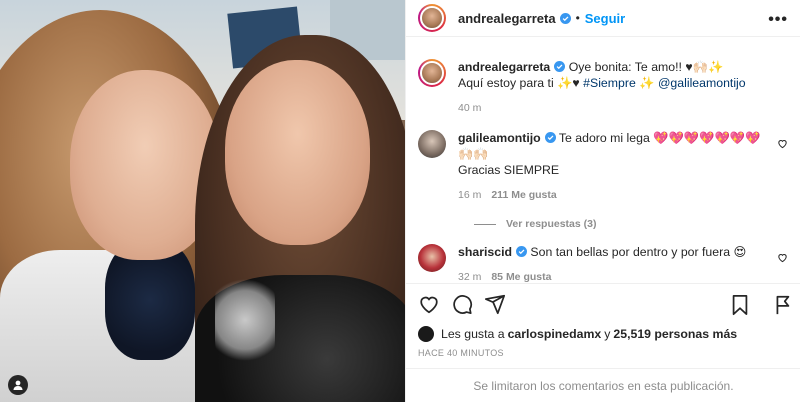  Describe the element at coordinates (507, 18) in the screenshot. I see `author-username: andrealegarreta` at that location.